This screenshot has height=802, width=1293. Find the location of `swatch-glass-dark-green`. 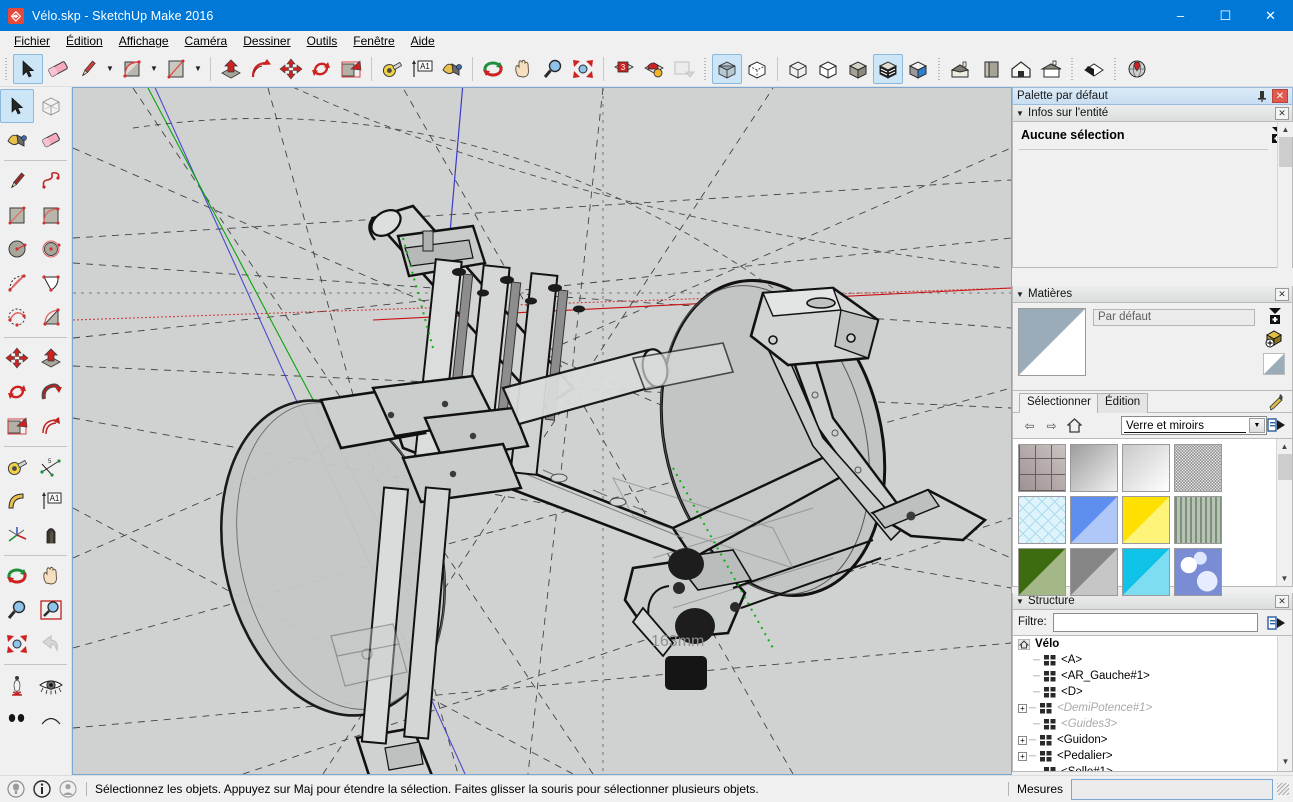

swatch-glass-dark-green is located at coordinates (1042, 572).